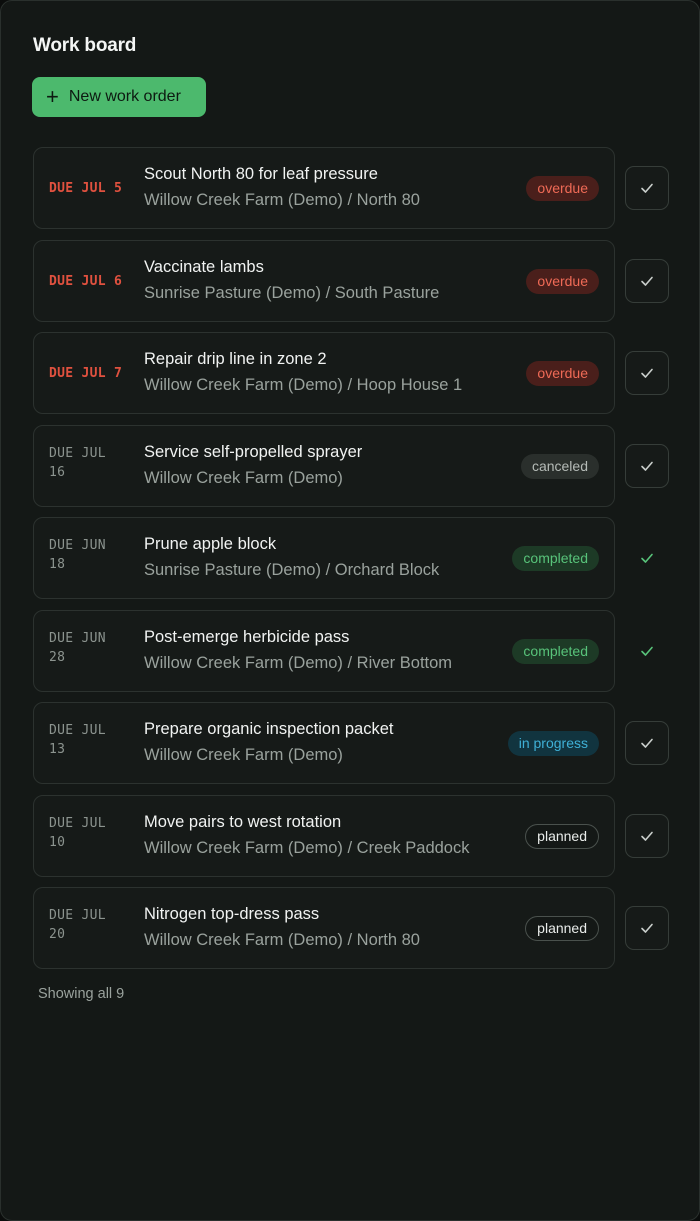 The image size is (700, 1221). Describe the element at coordinates (85, 45) in the screenshot. I see `page-title: Work board` at that location.